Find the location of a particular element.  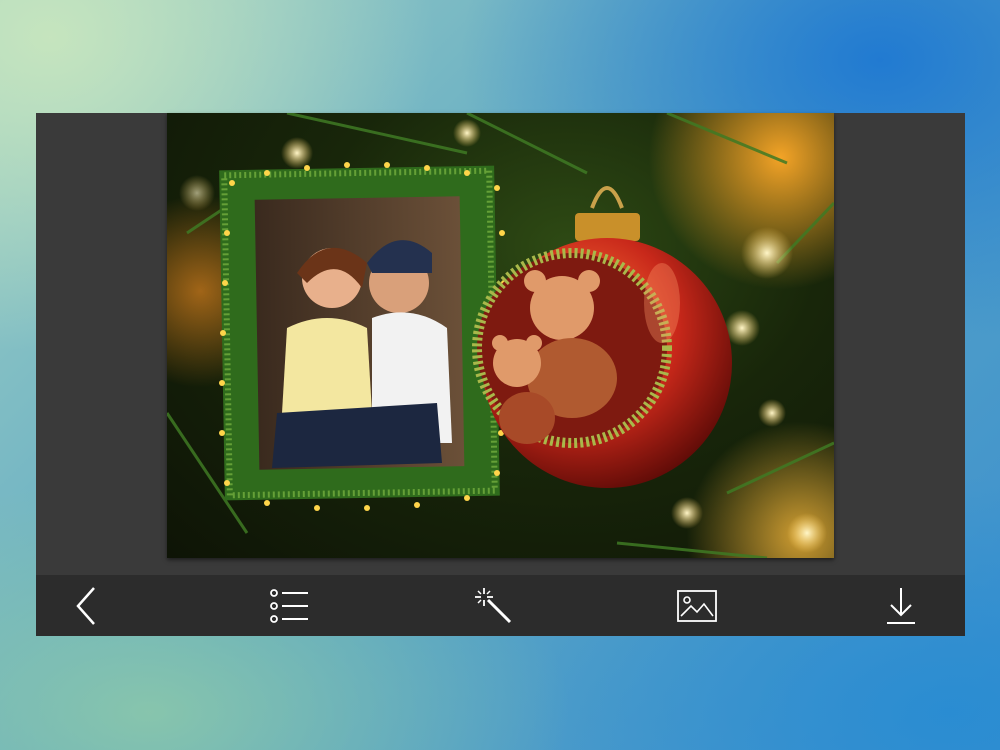

couple-figures is located at coordinates (362, 354).